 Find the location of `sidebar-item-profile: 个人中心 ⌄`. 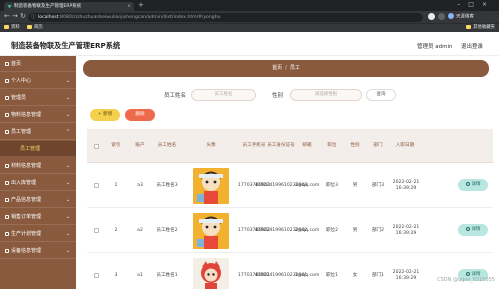

sidebar-item-profile: 个人中心 ⌄ is located at coordinates (38, 81).